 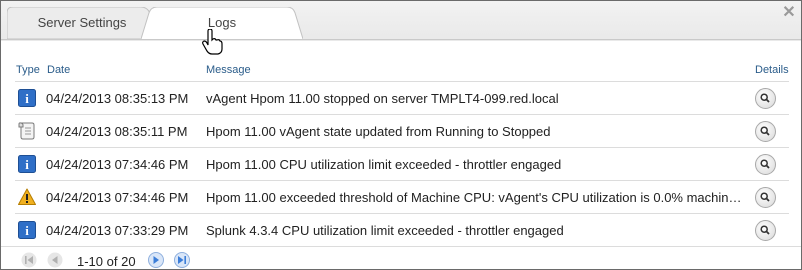 I want to click on row-date: 04/24/2013 07:33:29 PM, so click(x=117, y=230).